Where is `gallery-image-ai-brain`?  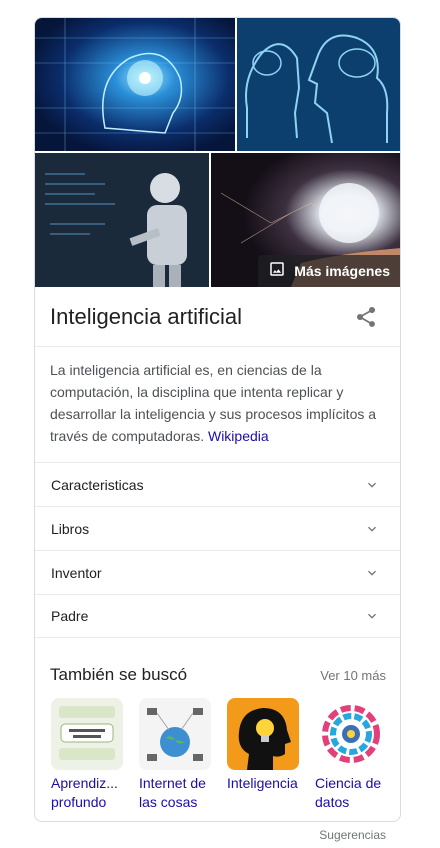
gallery-image-ai-brain is located at coordinates (135, 84).